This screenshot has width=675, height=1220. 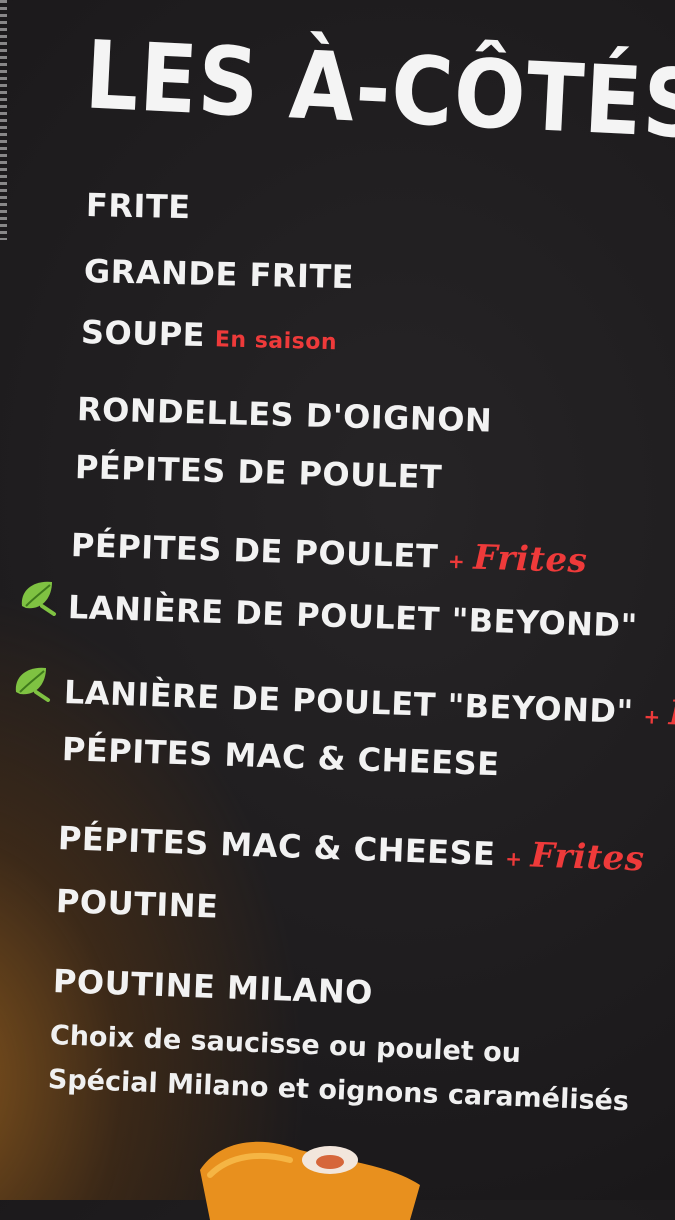 I want to click on seasonal-note: En saison, so click(x=276, y=341).